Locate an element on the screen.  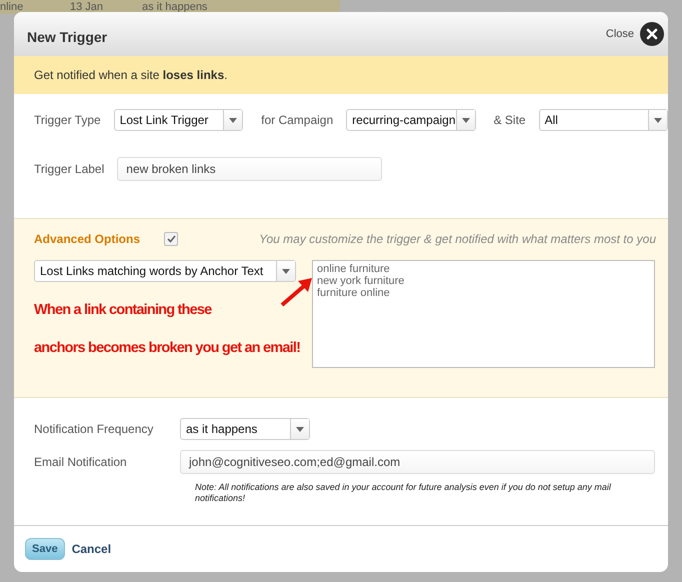
field-label: Email Notification is located at coordinates (81, 462).